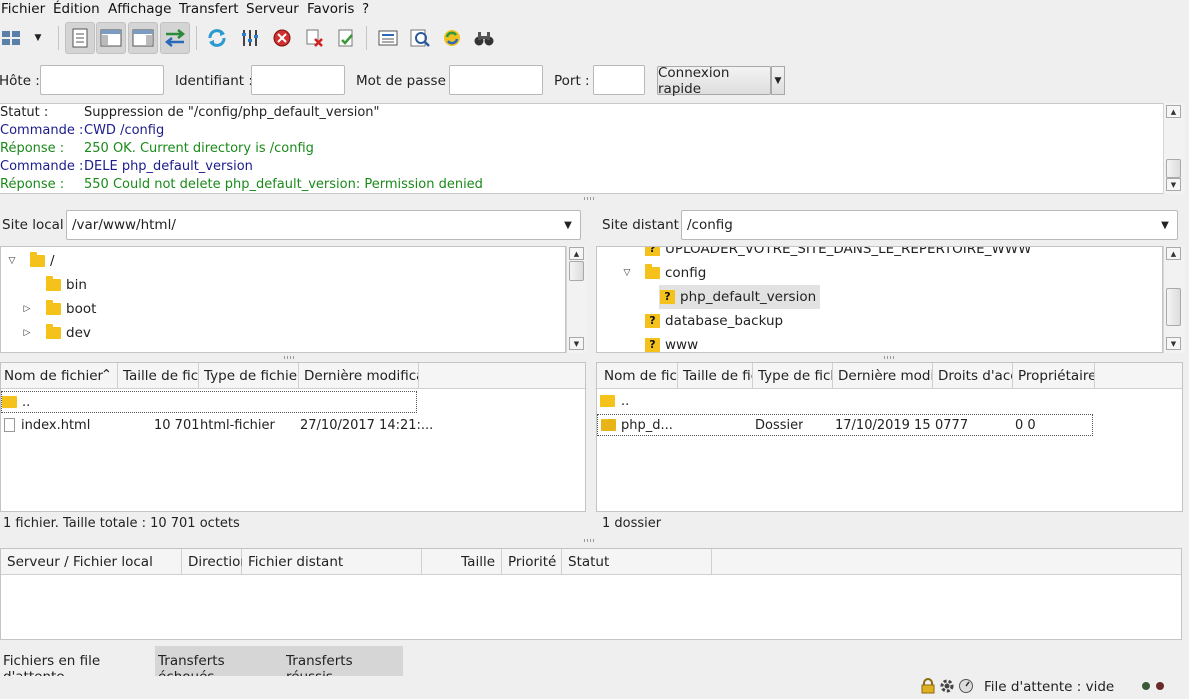 This screenshot has height=699, width=1189. What do you see at coordinates (638, 376) in the screenshot?
I see `column-header-filename: Nom de fich` at bounding box center [638, 376].